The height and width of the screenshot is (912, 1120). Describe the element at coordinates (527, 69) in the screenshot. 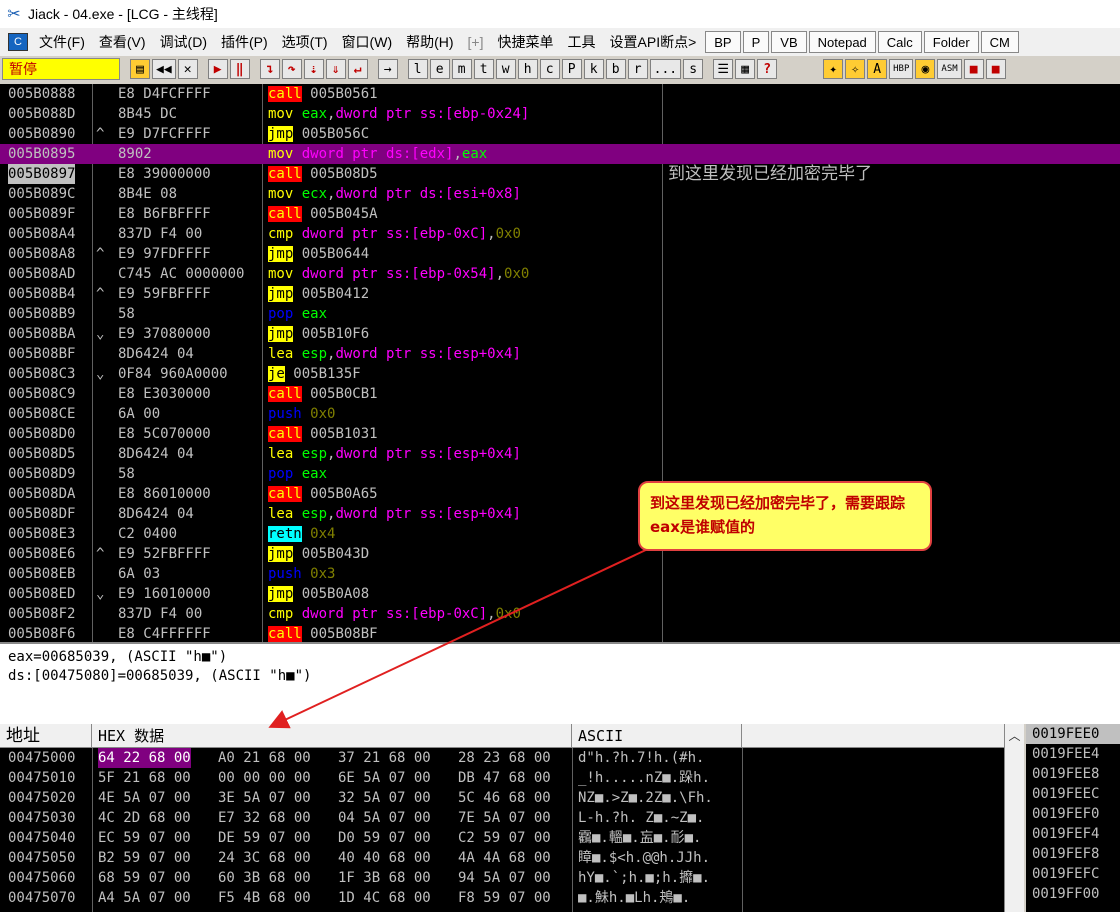

I see `toolbar-handles-button: h` at that location.